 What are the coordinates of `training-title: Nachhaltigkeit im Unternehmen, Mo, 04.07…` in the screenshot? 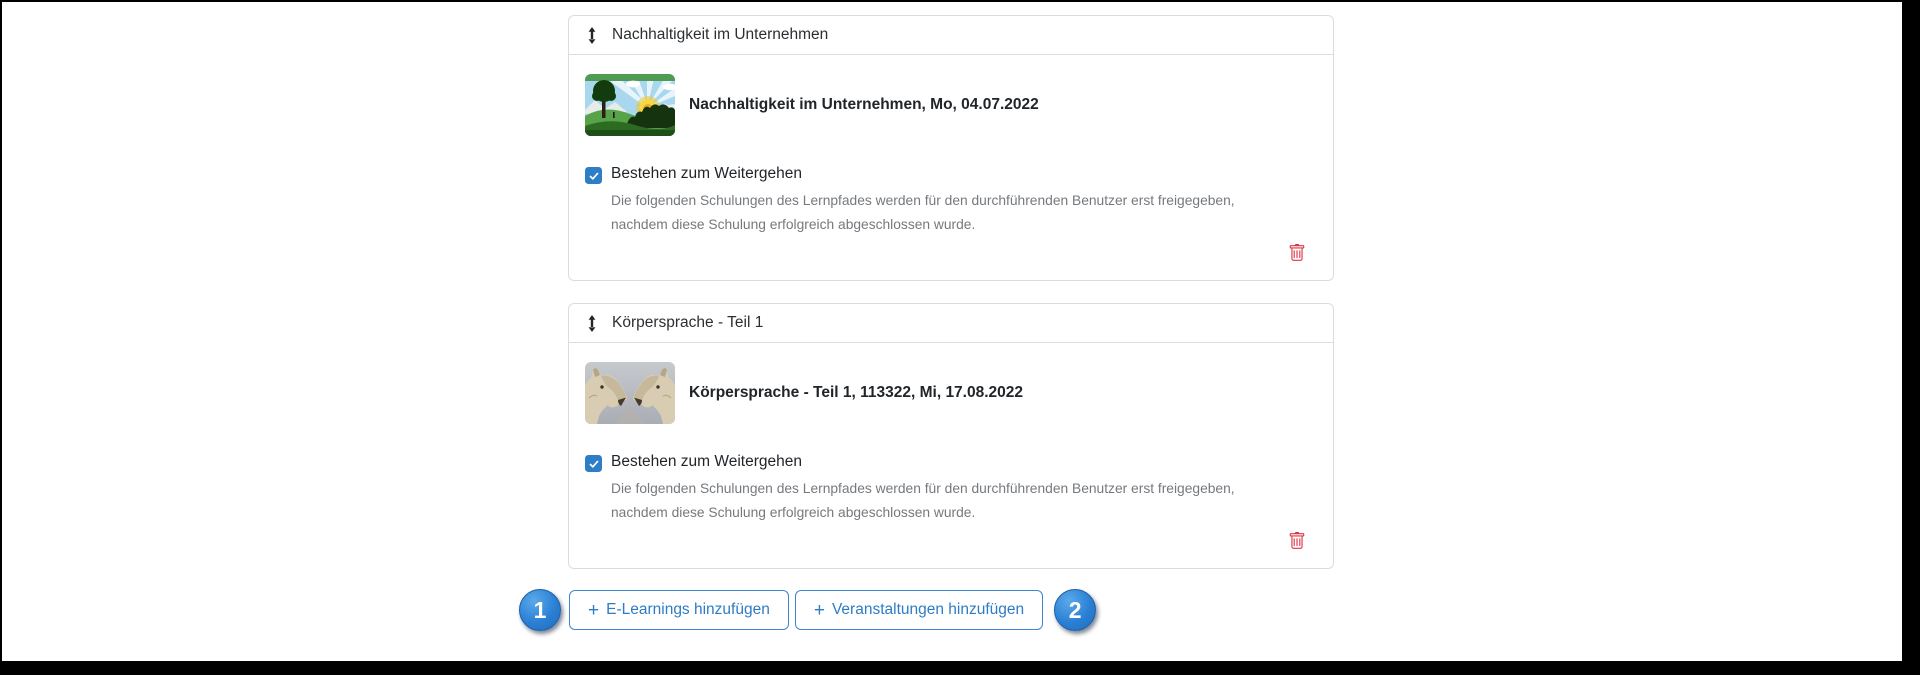 It's located at (864, 104).